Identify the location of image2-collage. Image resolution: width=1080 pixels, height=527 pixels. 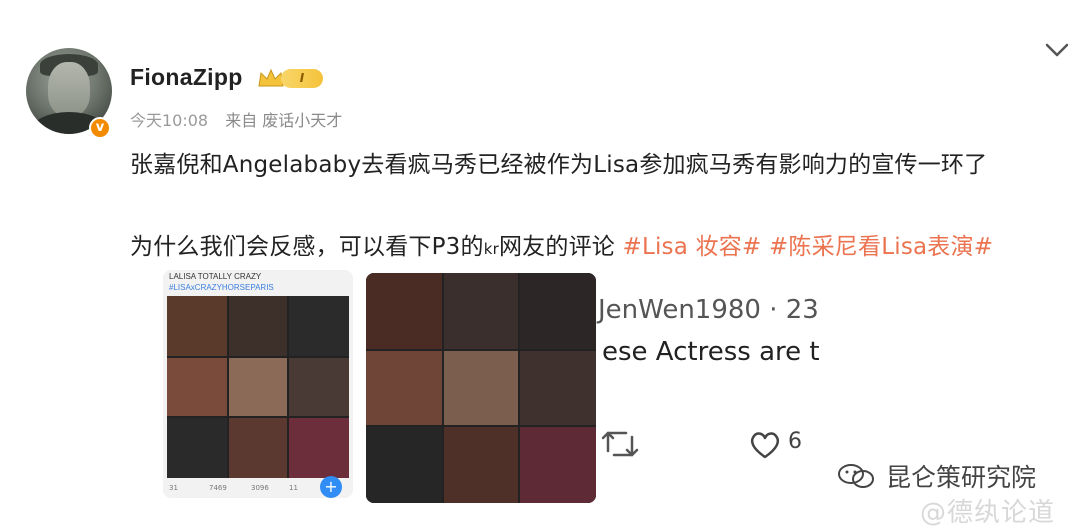
(481, 388).